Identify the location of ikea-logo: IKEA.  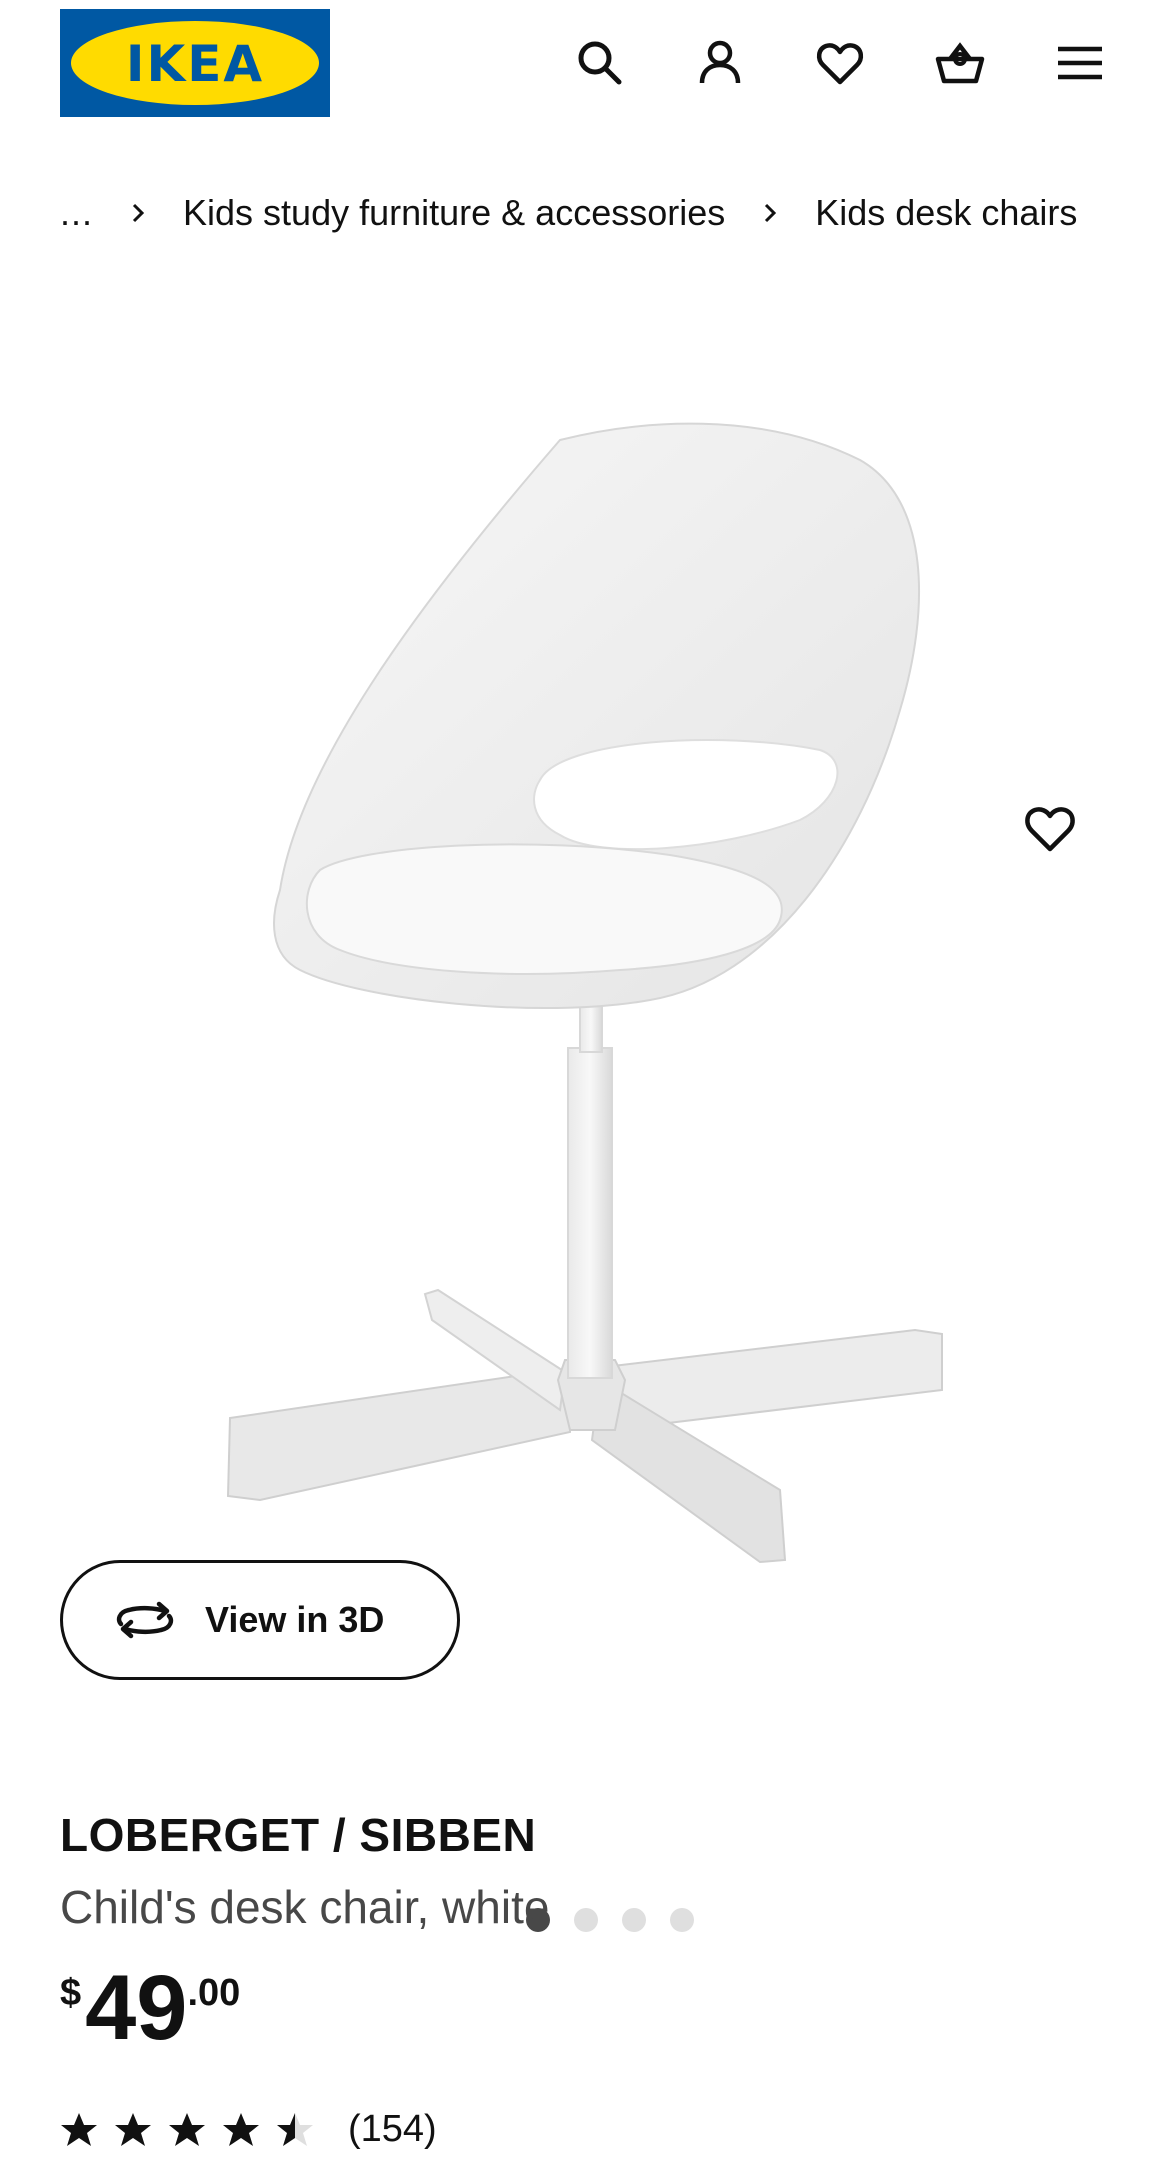
(195, 63).